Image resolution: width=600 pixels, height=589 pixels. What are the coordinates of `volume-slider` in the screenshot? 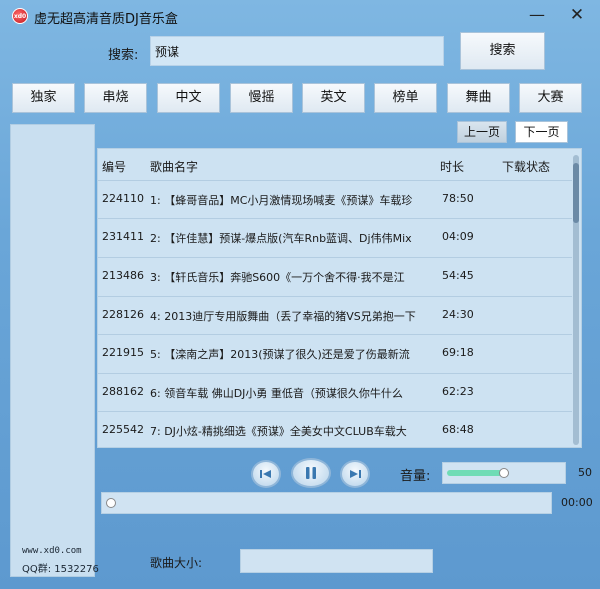 It's located at (504, 473).